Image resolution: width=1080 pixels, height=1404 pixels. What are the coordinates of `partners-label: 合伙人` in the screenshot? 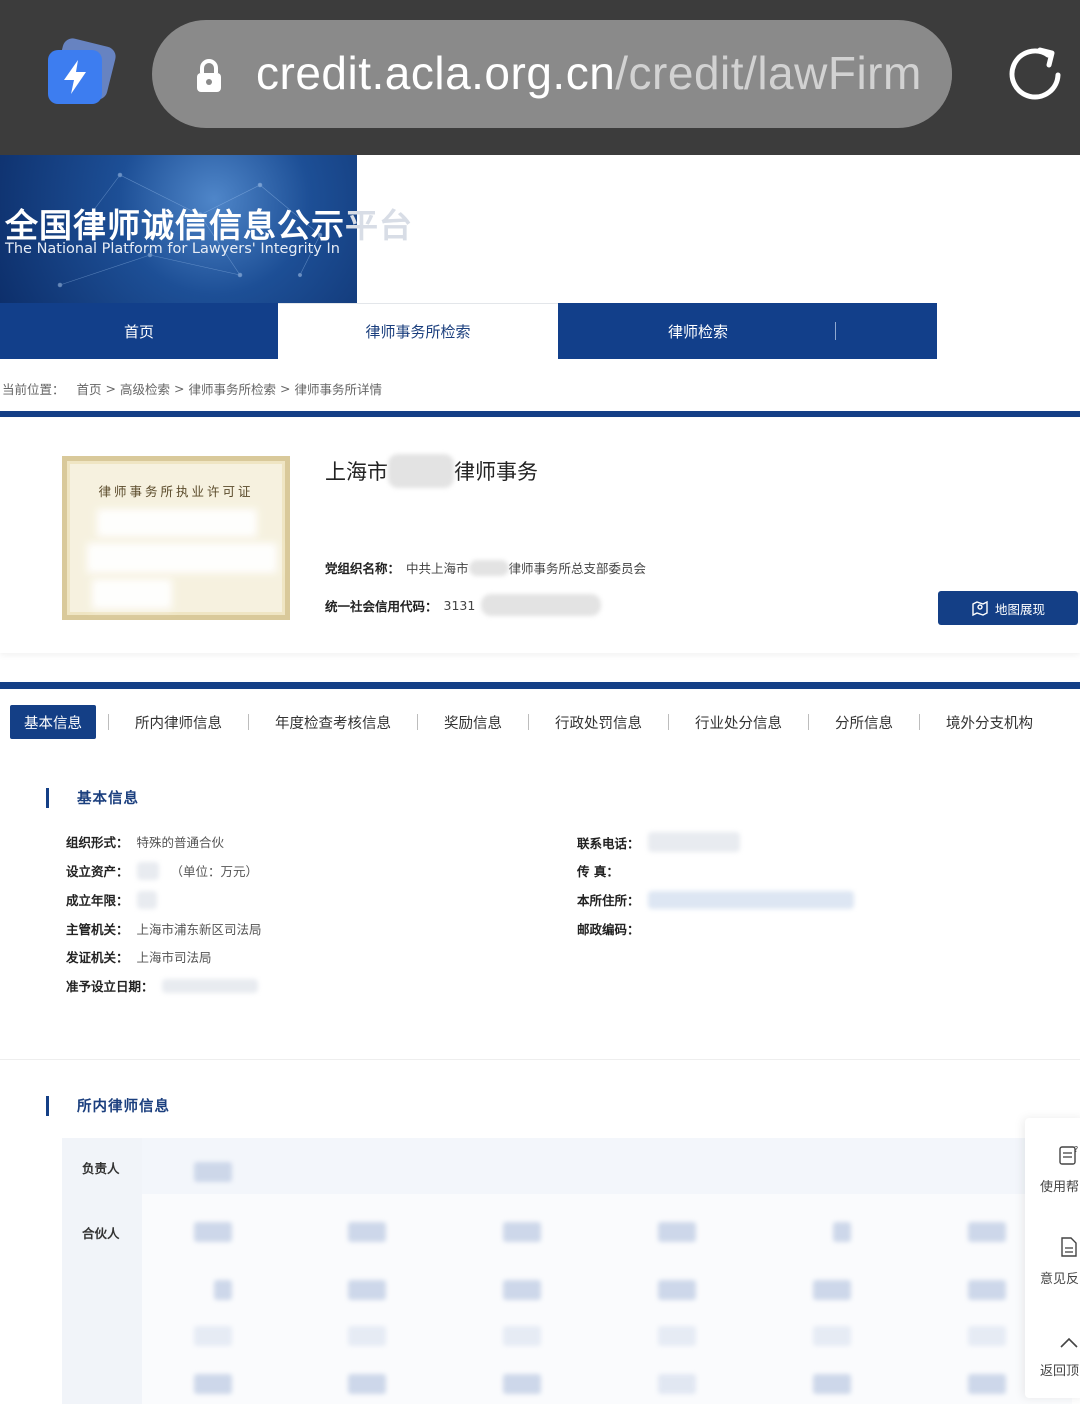 It's located at (101, 1233).